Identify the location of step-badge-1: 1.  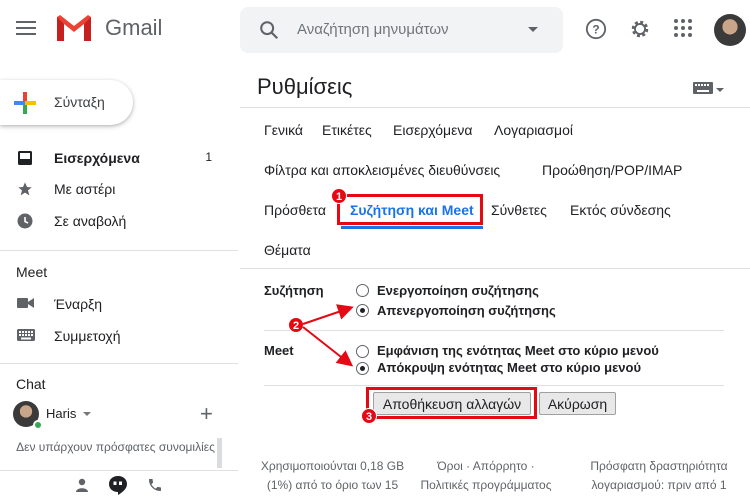
(339, 196).